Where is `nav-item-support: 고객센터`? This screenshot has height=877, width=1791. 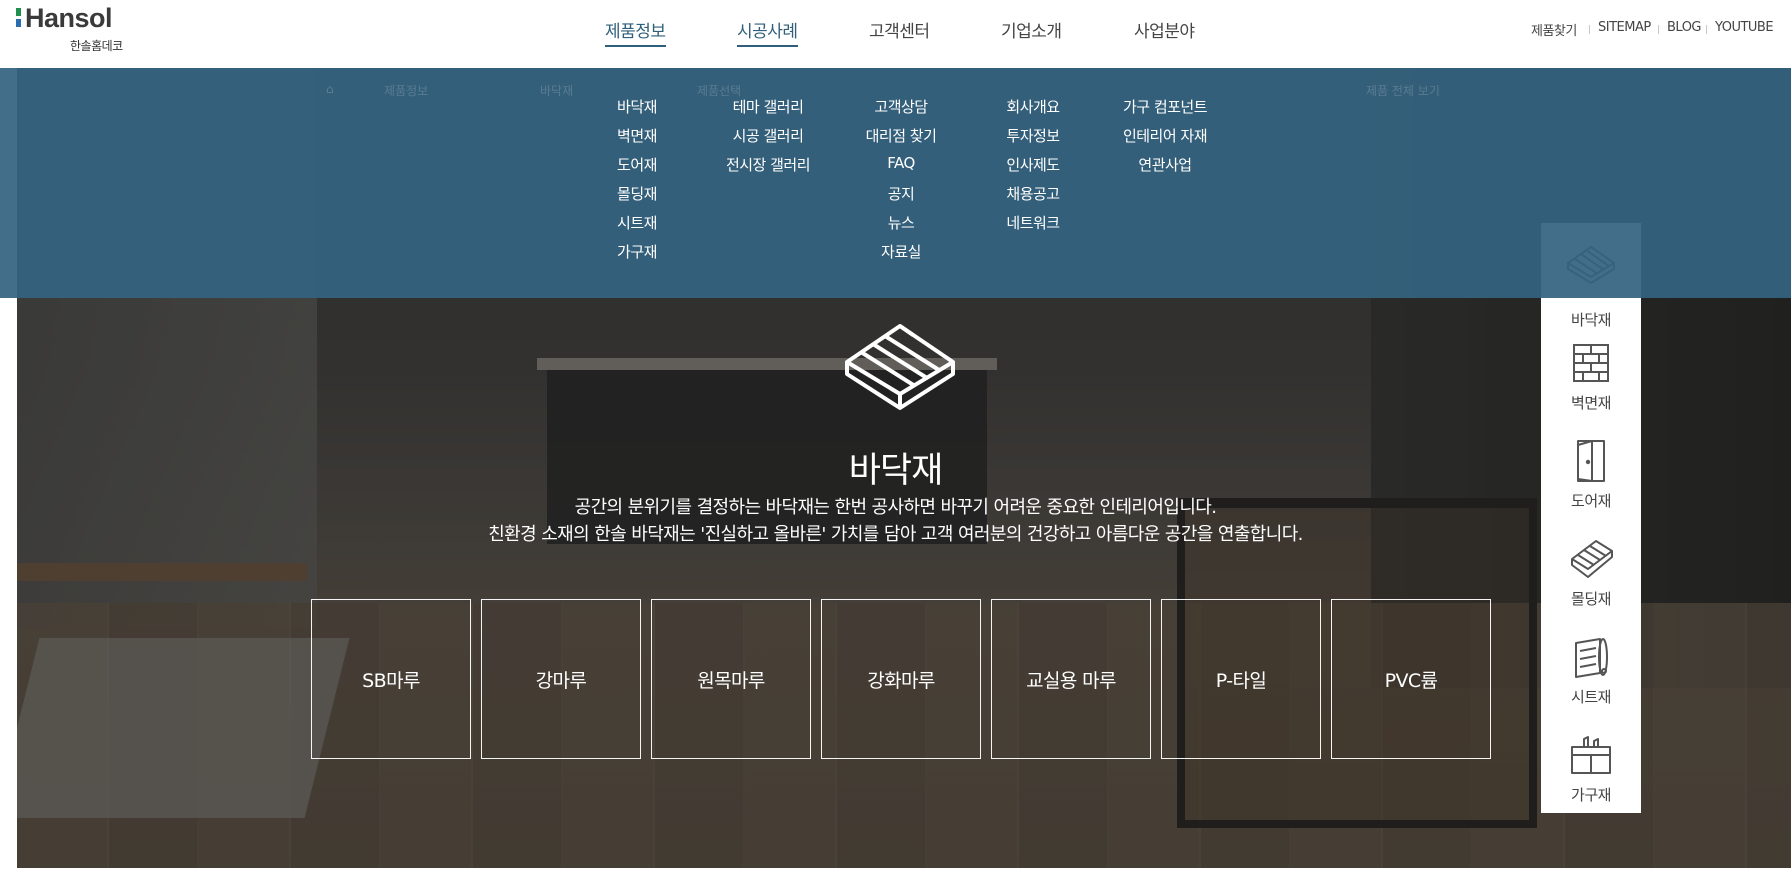 nav-item-support: 고객센터 is located at coordinates (899, 29).